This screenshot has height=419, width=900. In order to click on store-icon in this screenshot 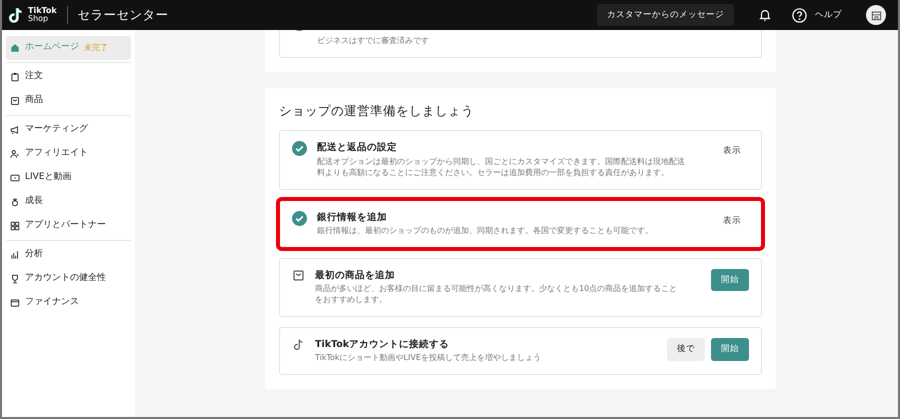, I will do `click(876, 15)`.